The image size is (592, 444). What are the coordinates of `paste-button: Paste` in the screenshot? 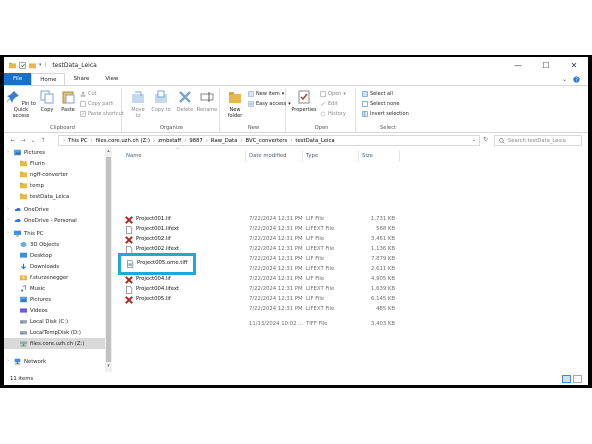 It's located at (68, 101).